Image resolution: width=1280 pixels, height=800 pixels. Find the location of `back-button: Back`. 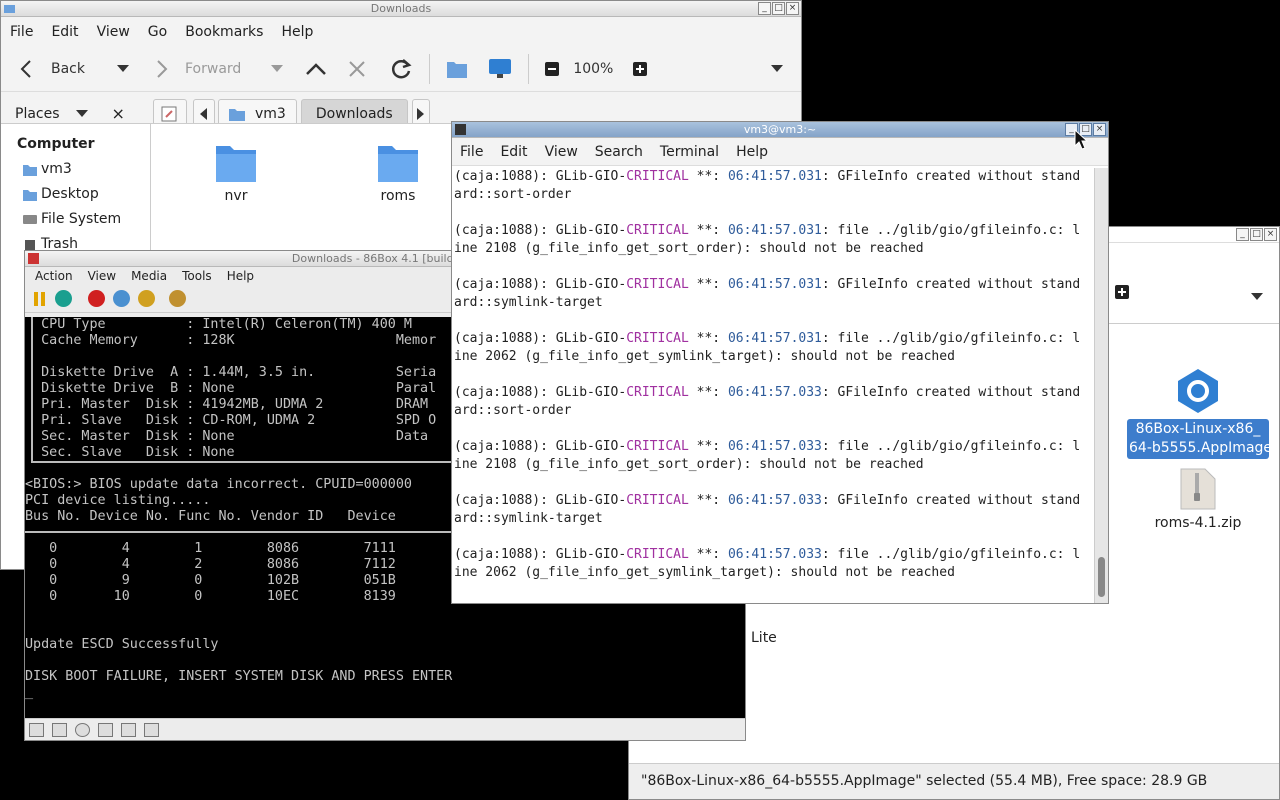

back-button: Back is located at coordinates (65, 69).